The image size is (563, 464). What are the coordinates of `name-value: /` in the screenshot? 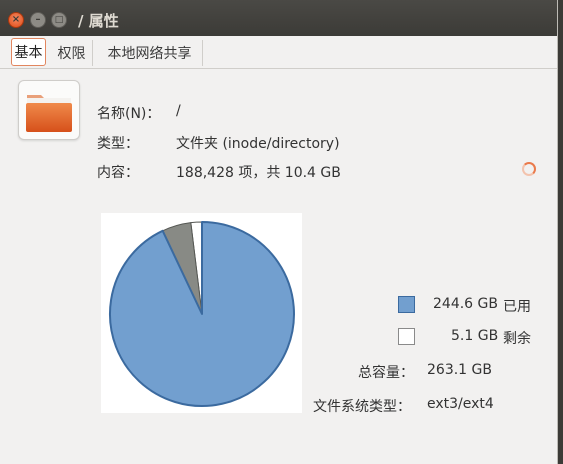 It's located at (178, 111).